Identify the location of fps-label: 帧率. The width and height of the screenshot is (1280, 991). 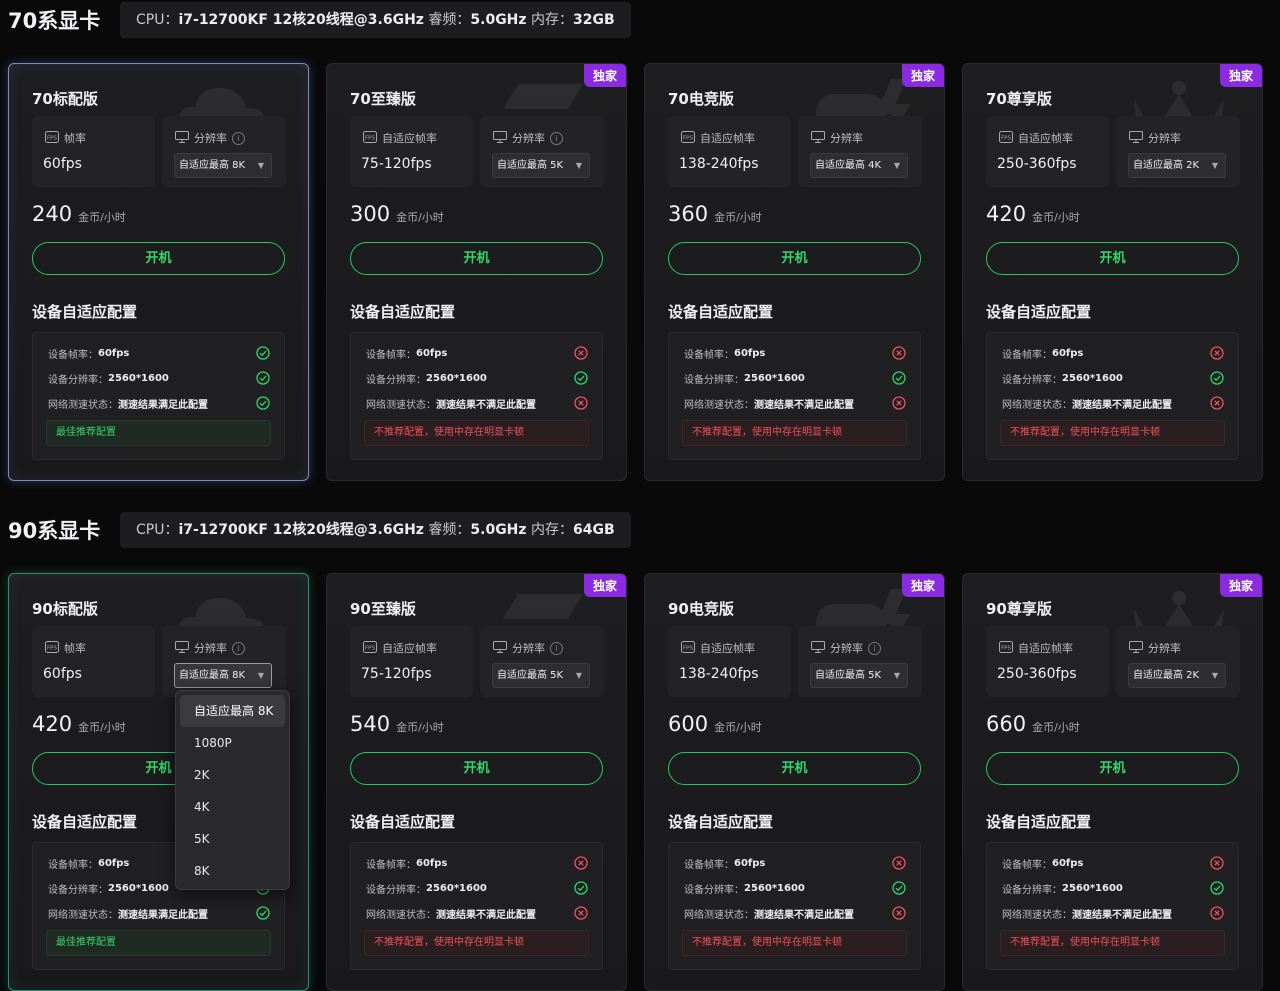
(75, 138).